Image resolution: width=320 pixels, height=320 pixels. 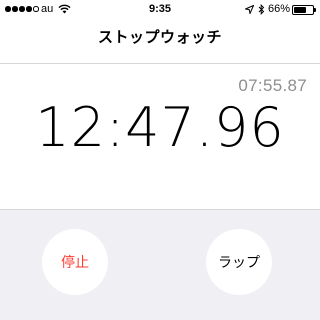 I want to click on lap-button-label: ラップ, so click(x=239, y=263).